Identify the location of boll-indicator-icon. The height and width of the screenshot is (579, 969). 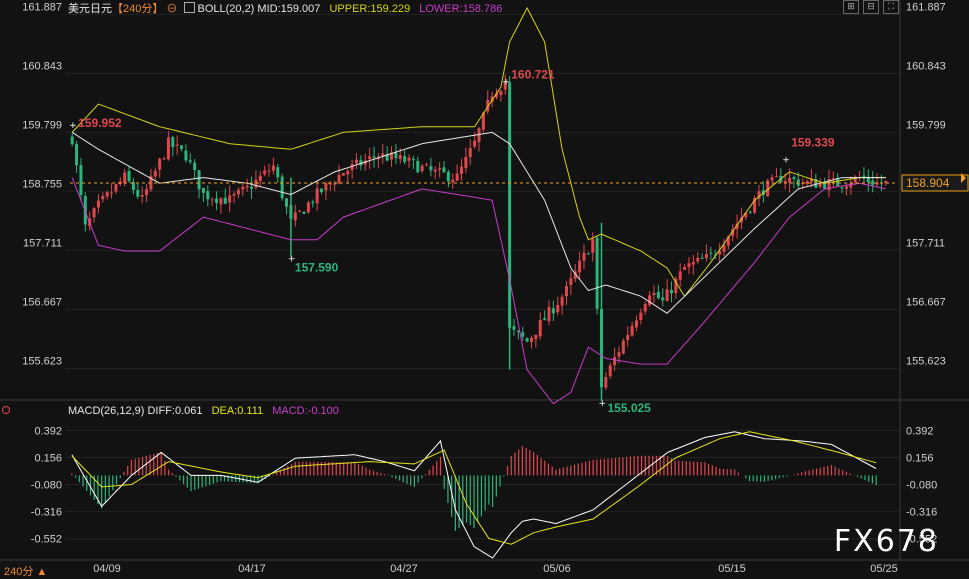
(190, 7).